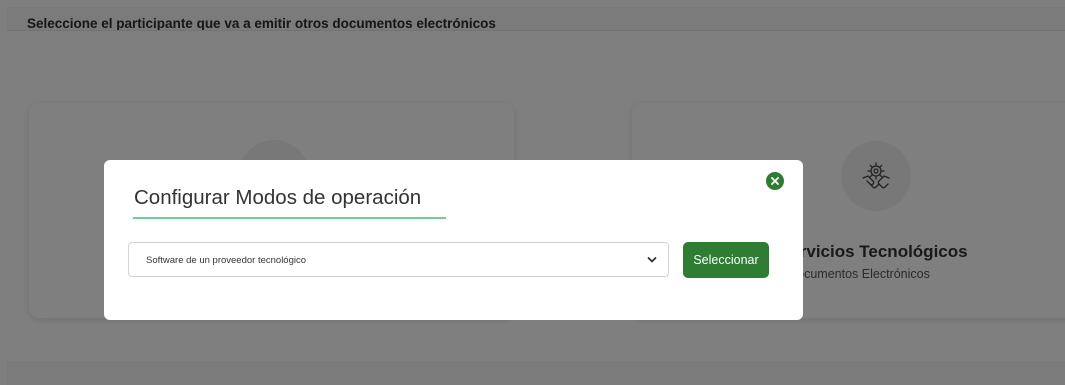  Describe the element at coordinates (726, 260) in the screenshot. I see `select-button: Seleccionar` at that location.